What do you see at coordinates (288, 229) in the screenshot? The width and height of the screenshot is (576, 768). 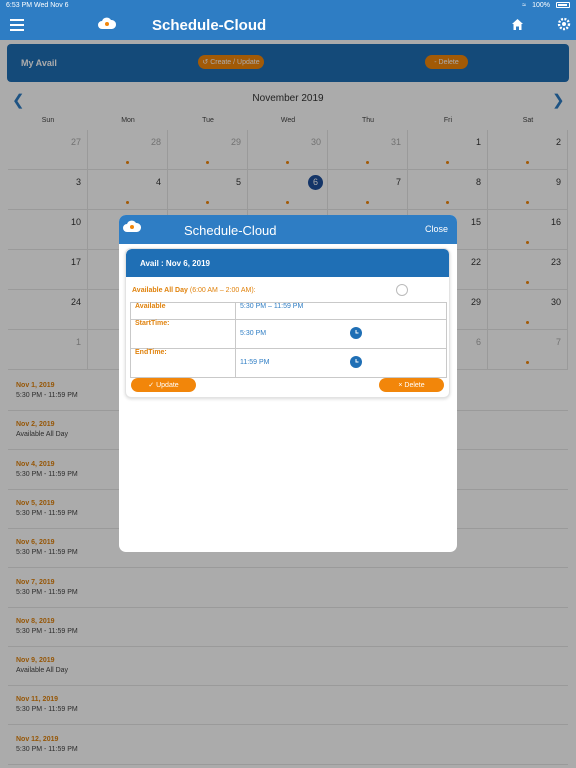 I see `modal-header: Schedule-Cloud Close` at bounding box center [288, 229].